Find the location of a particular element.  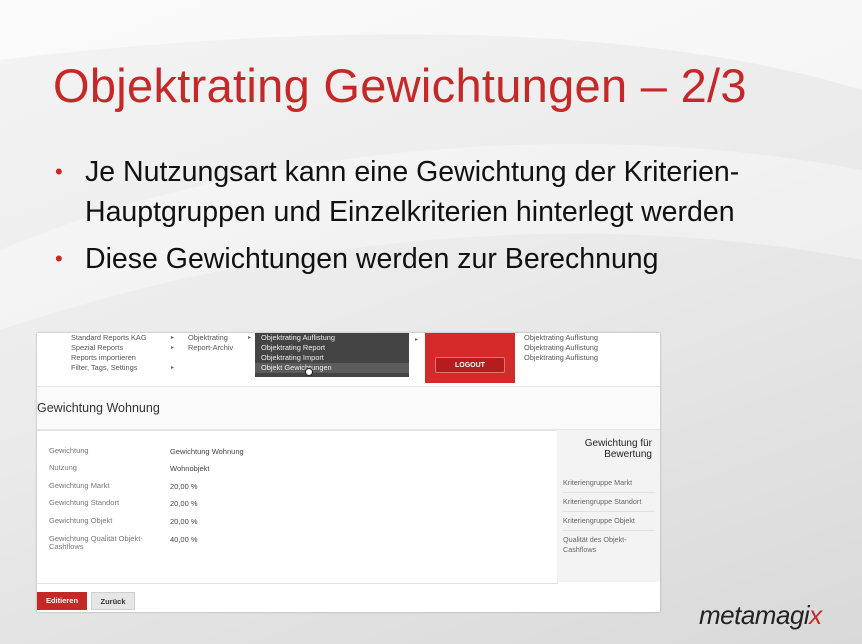

mouse-cursor-icon is located at coordinates (309, 372).